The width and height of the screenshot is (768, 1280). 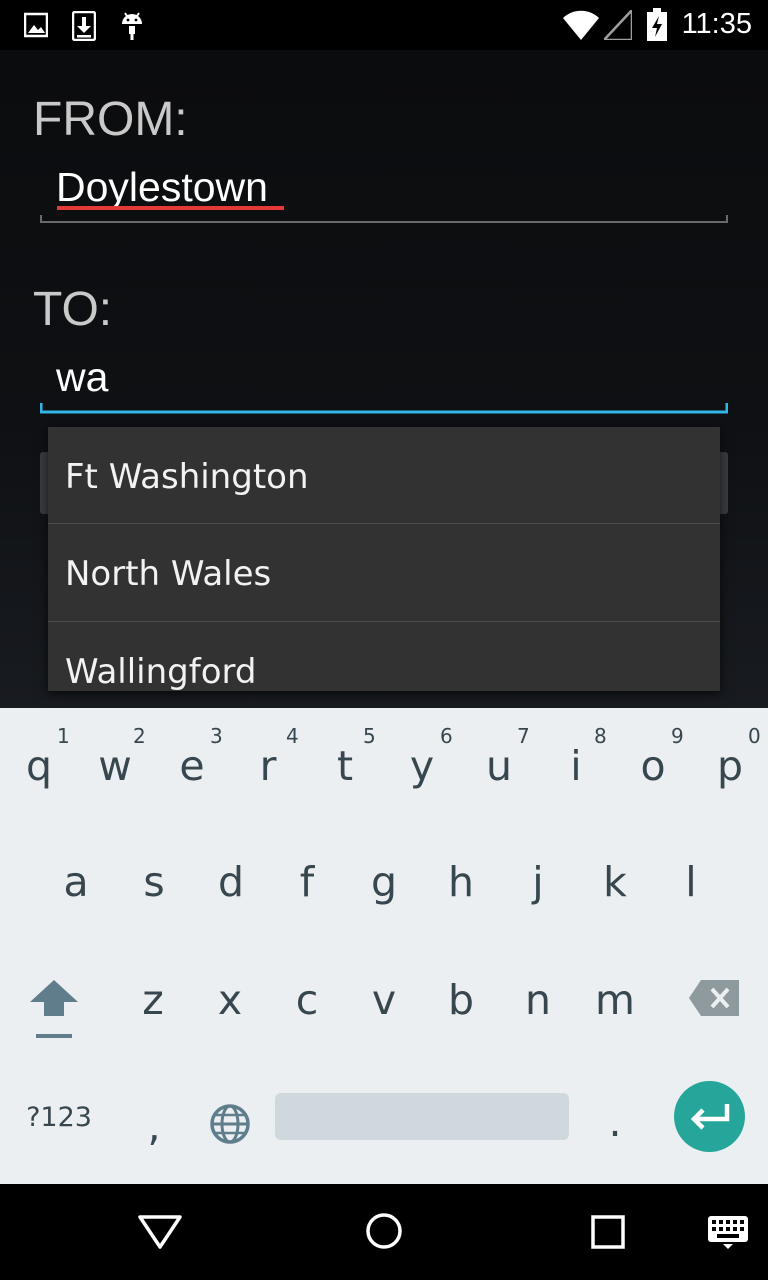 What do you see at coordinates (653, 763) in the screenshot?
I see `key-o: 9o` at bounding box center [653, 763].